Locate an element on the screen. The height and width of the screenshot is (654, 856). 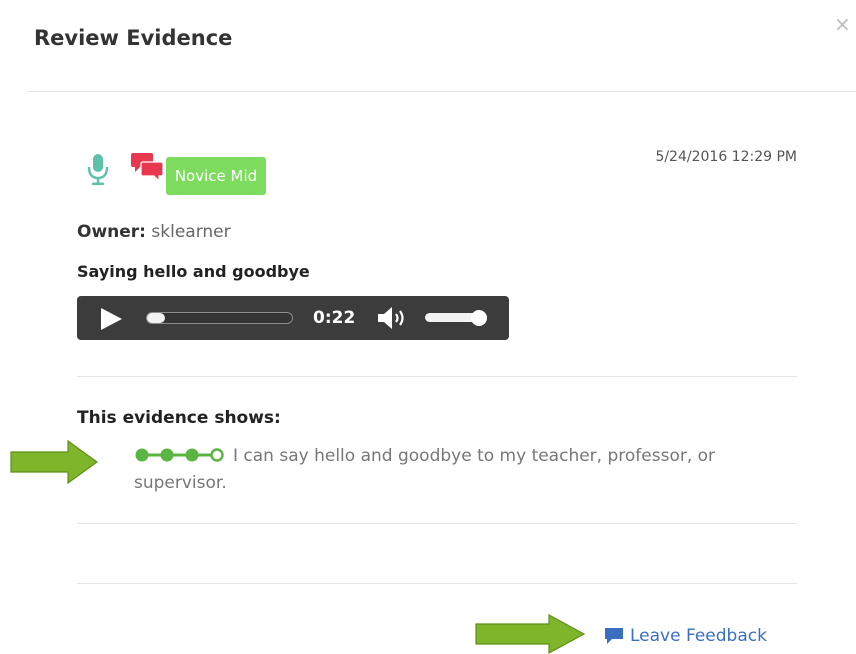
play-icon is located at coordinates (111, 319).